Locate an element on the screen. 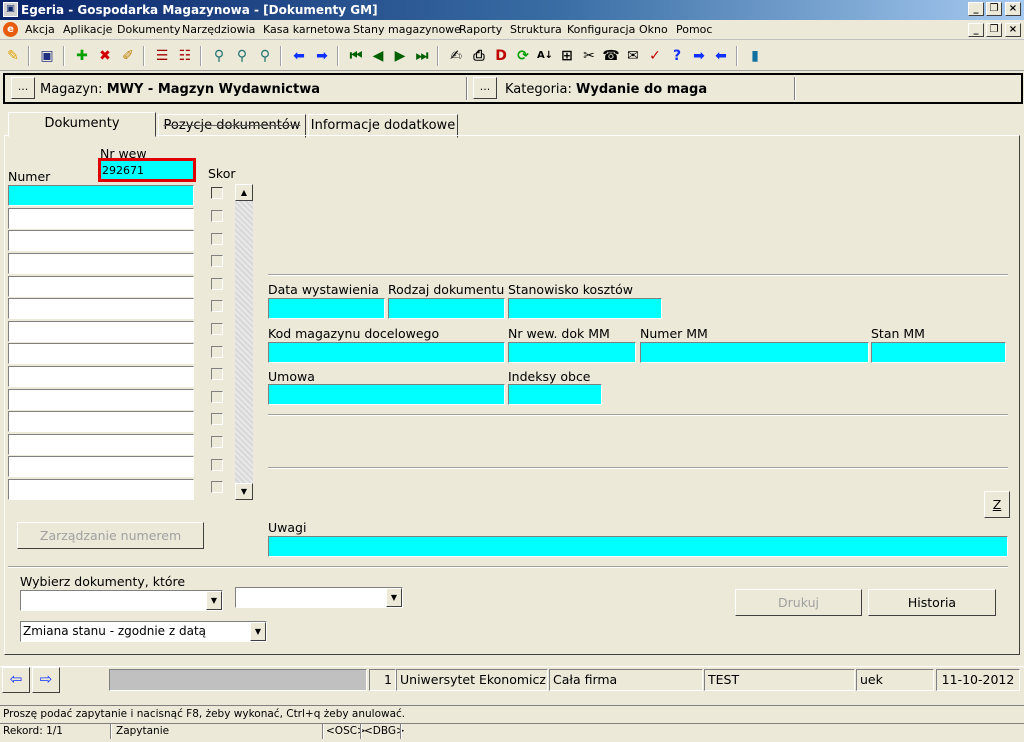  umowa-field is located at coordinates (386, 394).